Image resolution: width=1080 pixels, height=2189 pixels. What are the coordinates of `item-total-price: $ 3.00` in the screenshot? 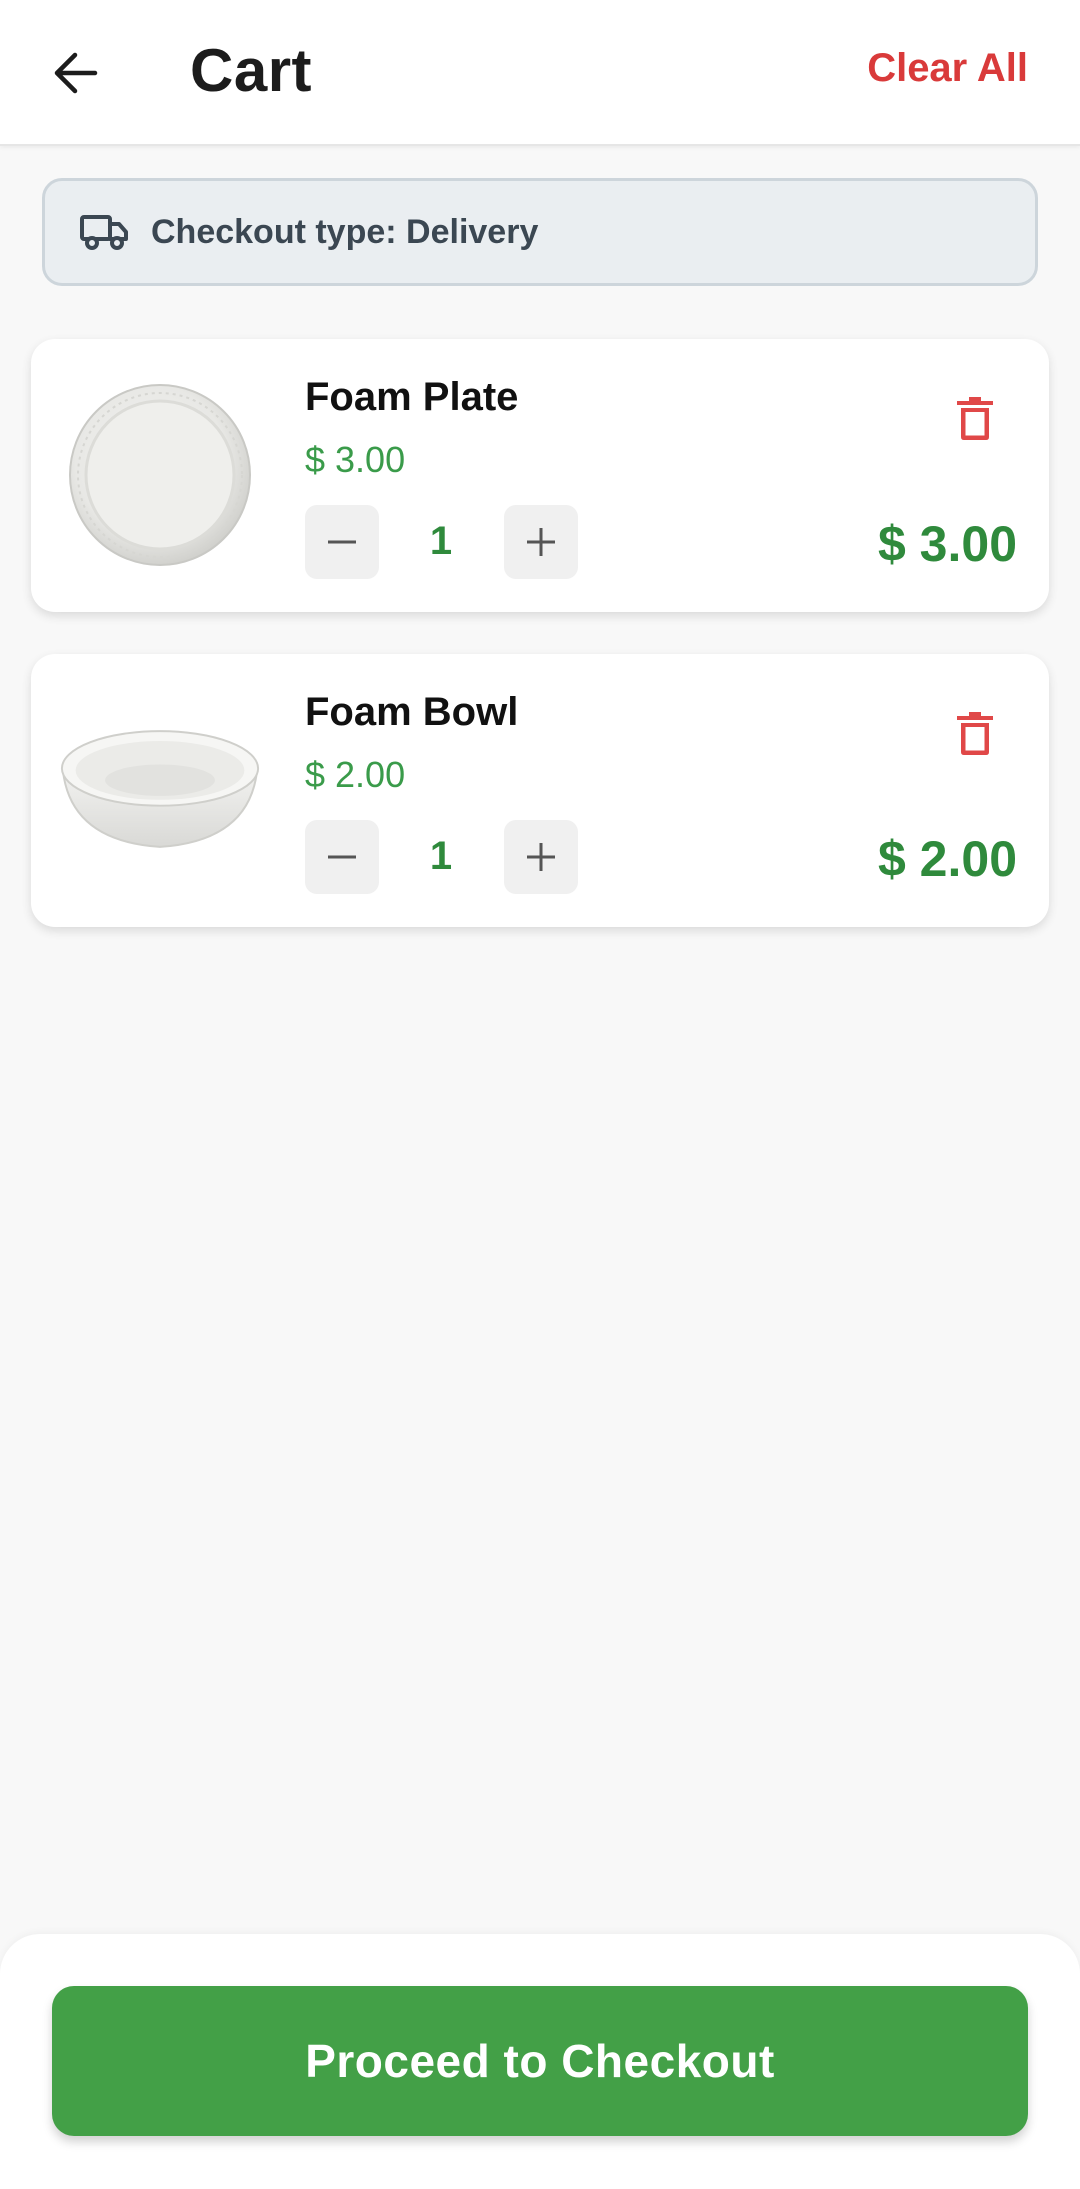 It's located at (947, 544).